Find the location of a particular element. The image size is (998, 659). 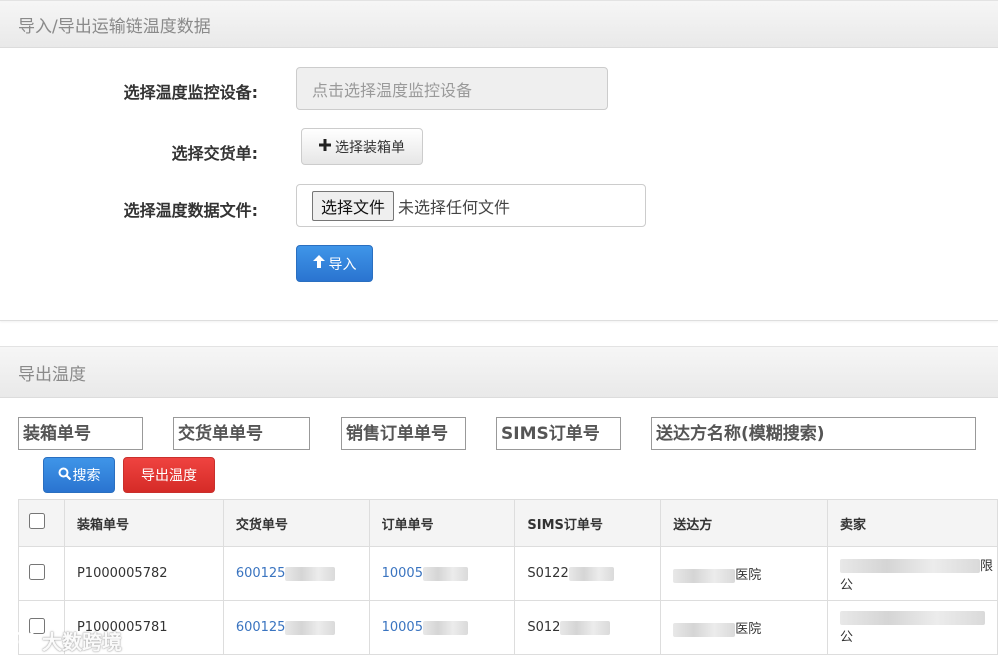

file-input: 选择文件 未选择任何文件 is located at coordinates (471, 205).